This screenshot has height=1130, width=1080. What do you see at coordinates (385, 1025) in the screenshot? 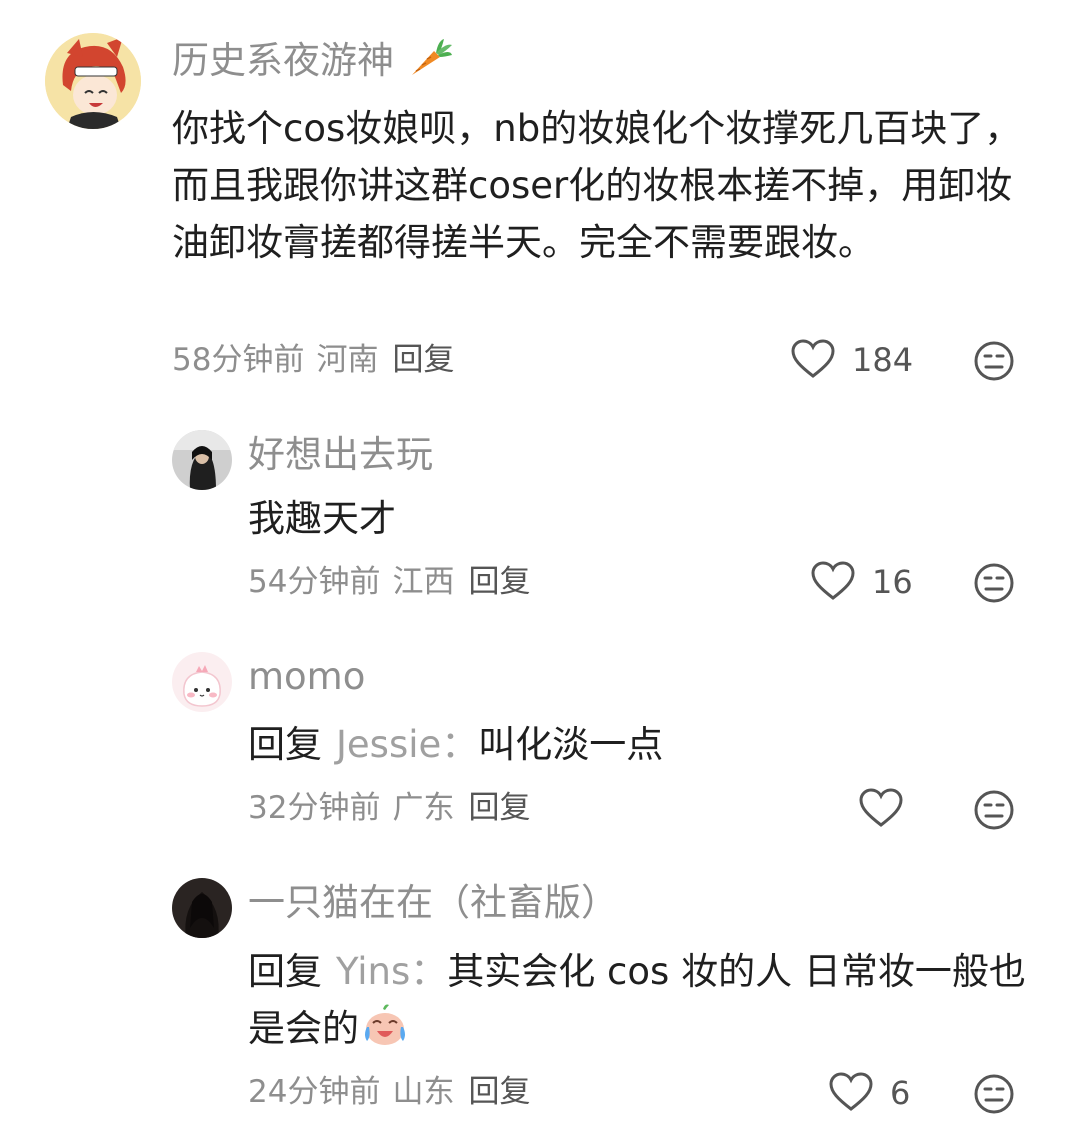
I see `crying-laugh-emoji` at bounding box center [385, 1025].